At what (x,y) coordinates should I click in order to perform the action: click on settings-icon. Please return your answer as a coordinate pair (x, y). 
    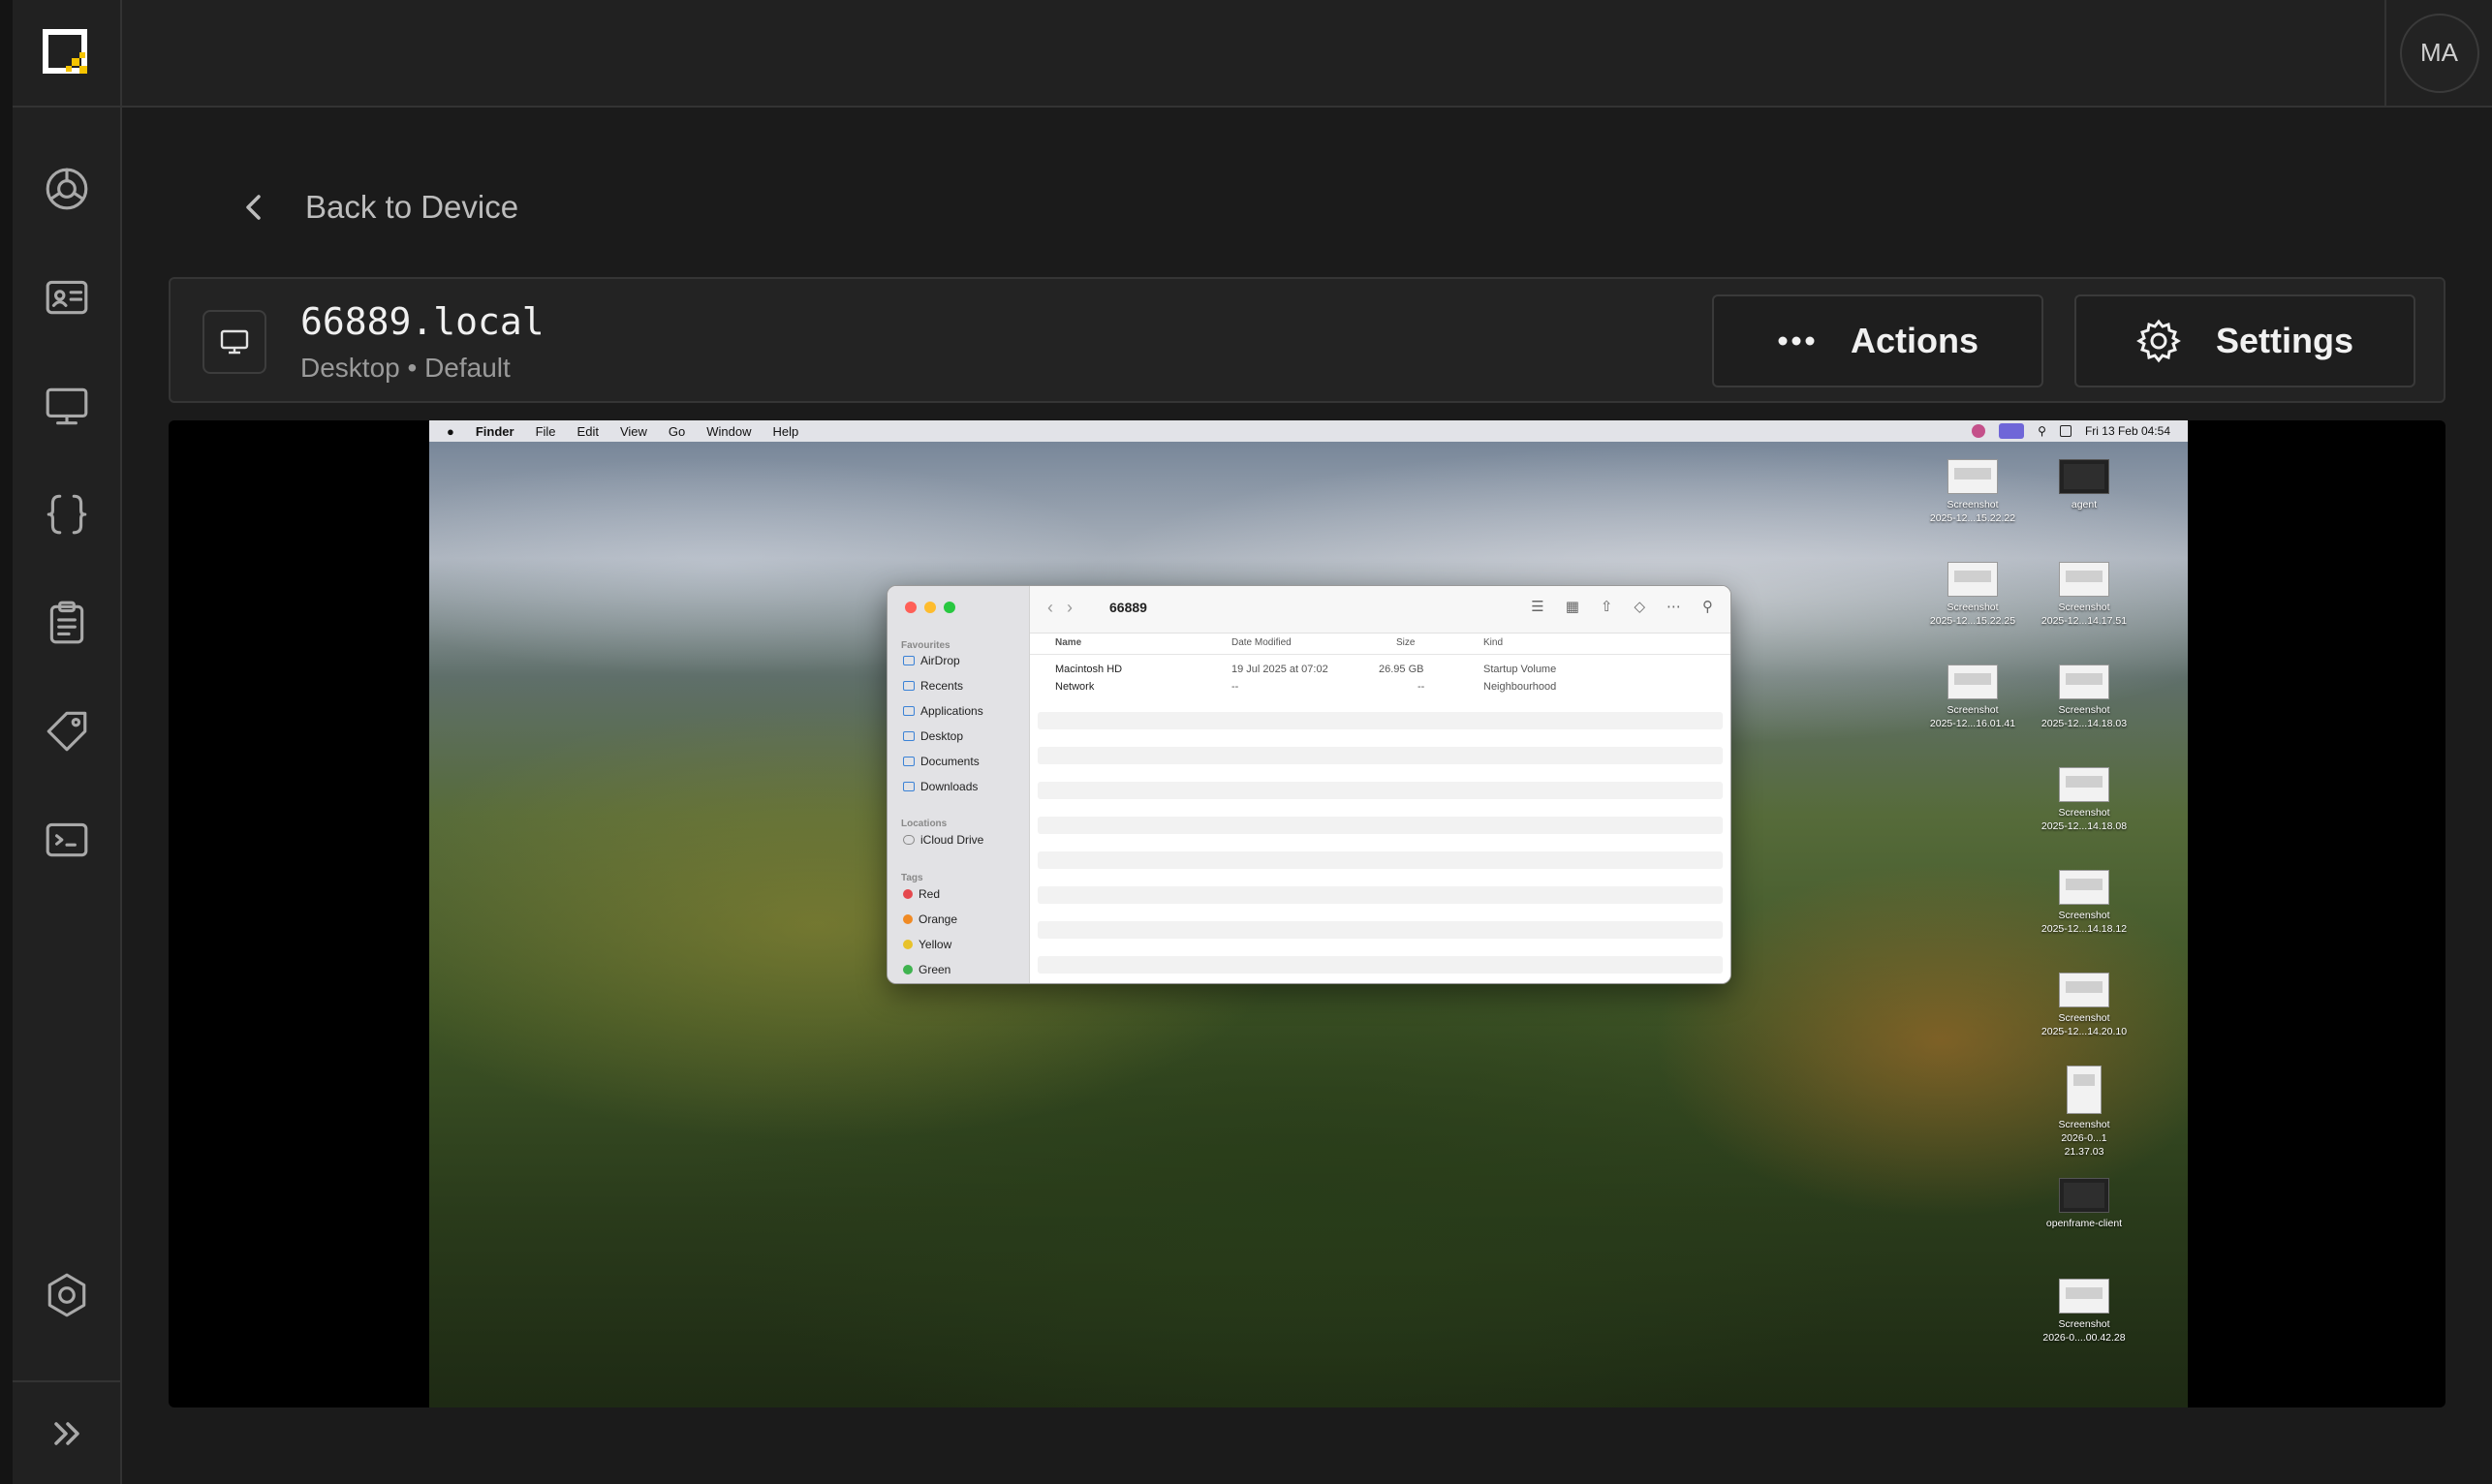
    Looking at the image, I should click on (66, 1295).